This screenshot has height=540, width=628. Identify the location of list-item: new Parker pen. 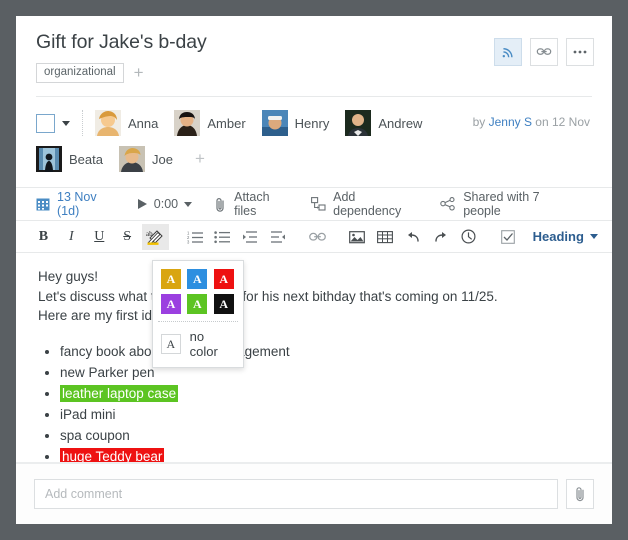
(326, 373).